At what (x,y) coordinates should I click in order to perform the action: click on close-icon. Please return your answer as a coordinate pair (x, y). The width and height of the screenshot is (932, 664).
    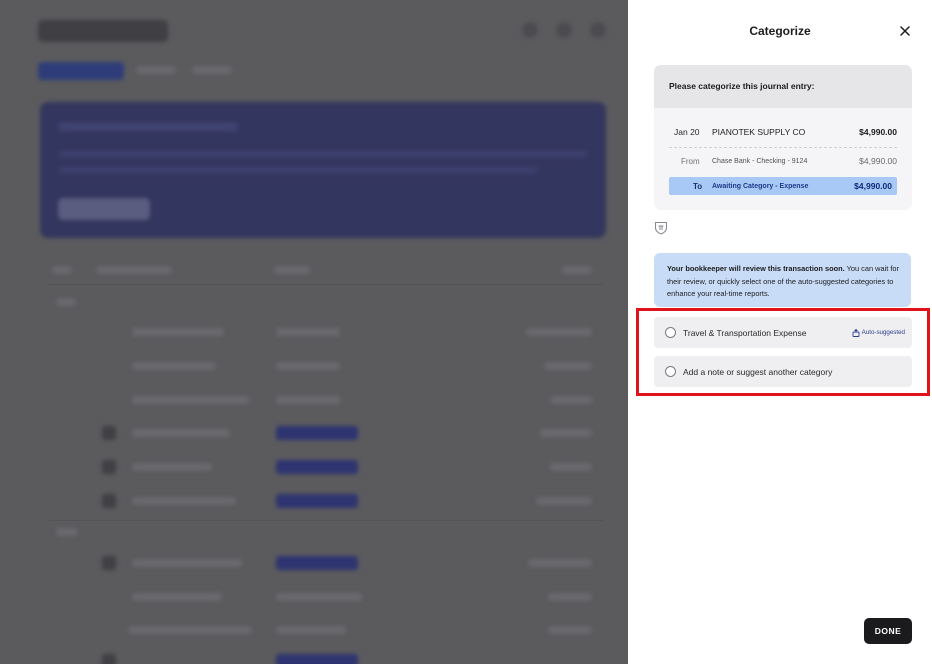
    Looking at the image, I should click on (905, 31).